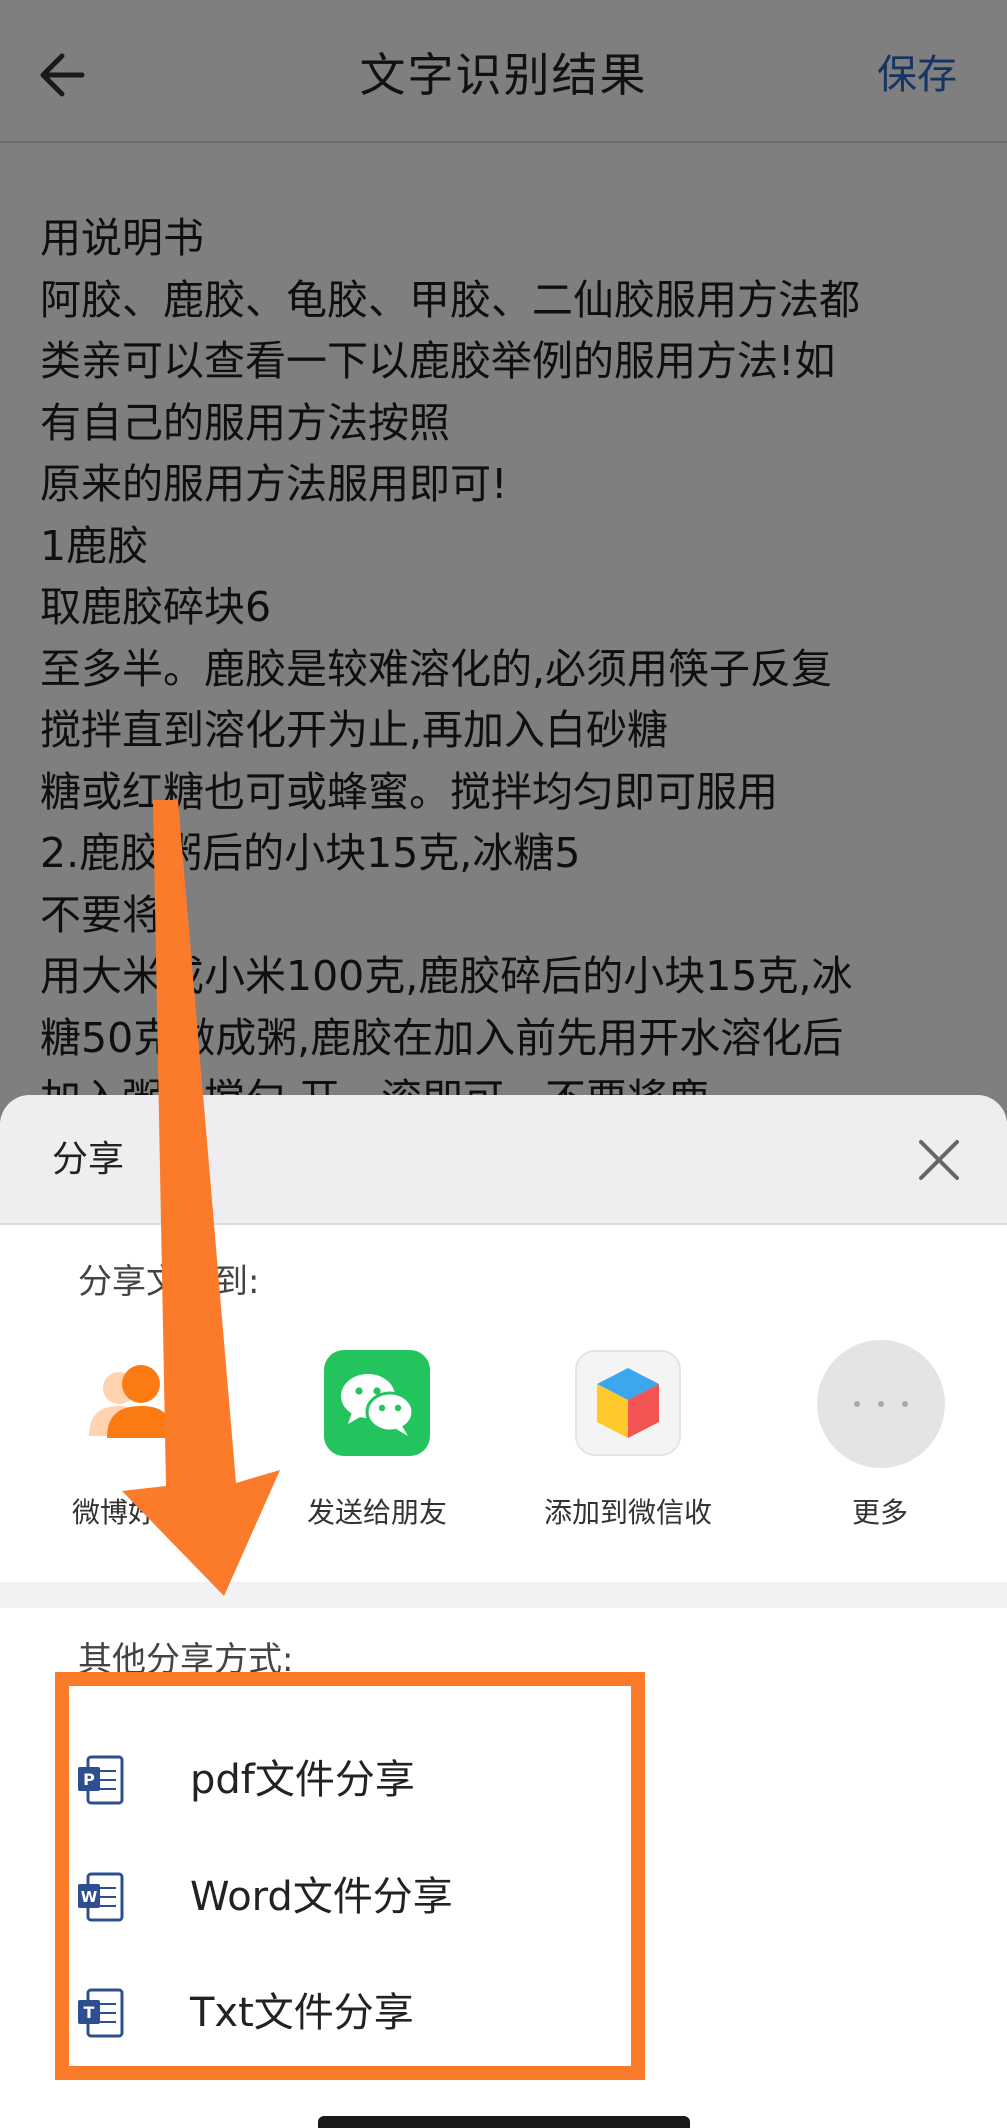 This screenshot has height=2128, width=1007. I want to click on share-target-more: 更多, so click(880, 1445).